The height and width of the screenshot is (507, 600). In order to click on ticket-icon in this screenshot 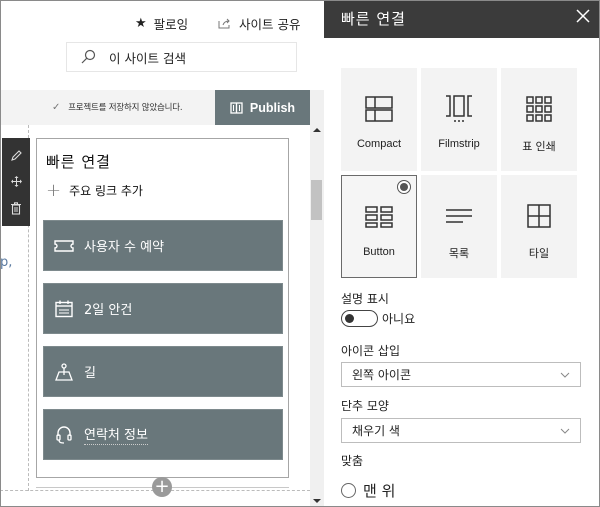, I will do `click(64, 246)`.